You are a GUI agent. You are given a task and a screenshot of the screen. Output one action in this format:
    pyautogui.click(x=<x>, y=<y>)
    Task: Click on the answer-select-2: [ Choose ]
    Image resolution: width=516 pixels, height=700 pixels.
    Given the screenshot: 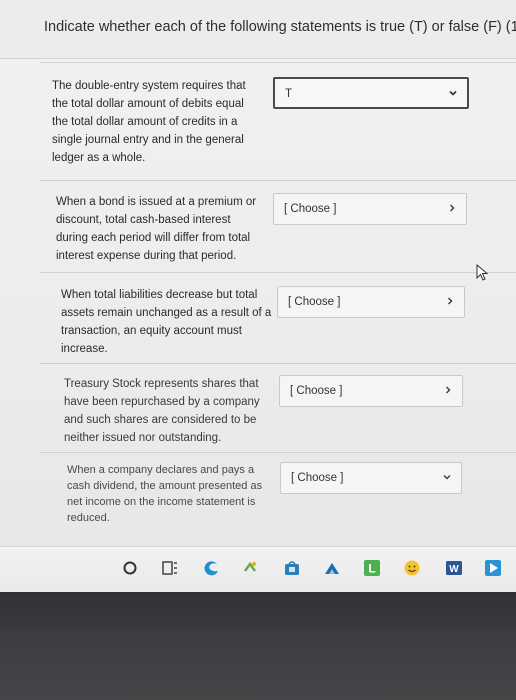 What is the action you would take?
    pyautogui.click(x=370, y=209)
    